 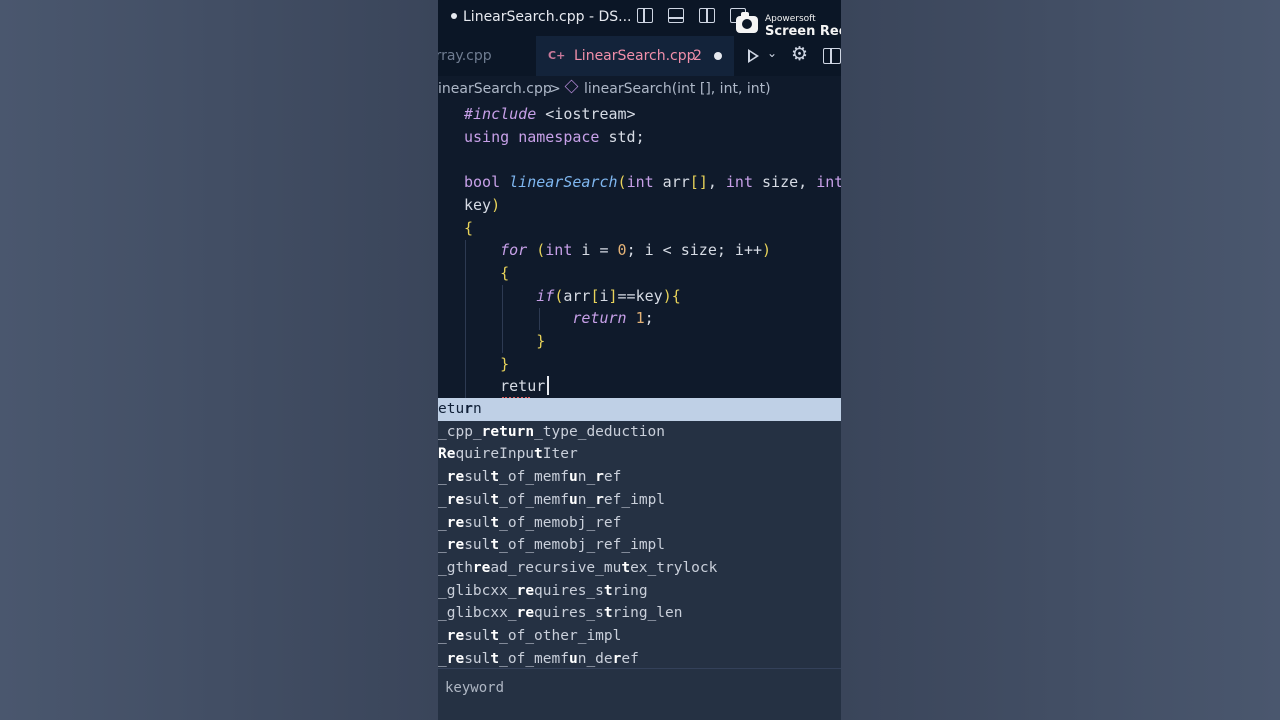 I want to click on chevron-down-icon: ⌄, so click(x=772, y=53).